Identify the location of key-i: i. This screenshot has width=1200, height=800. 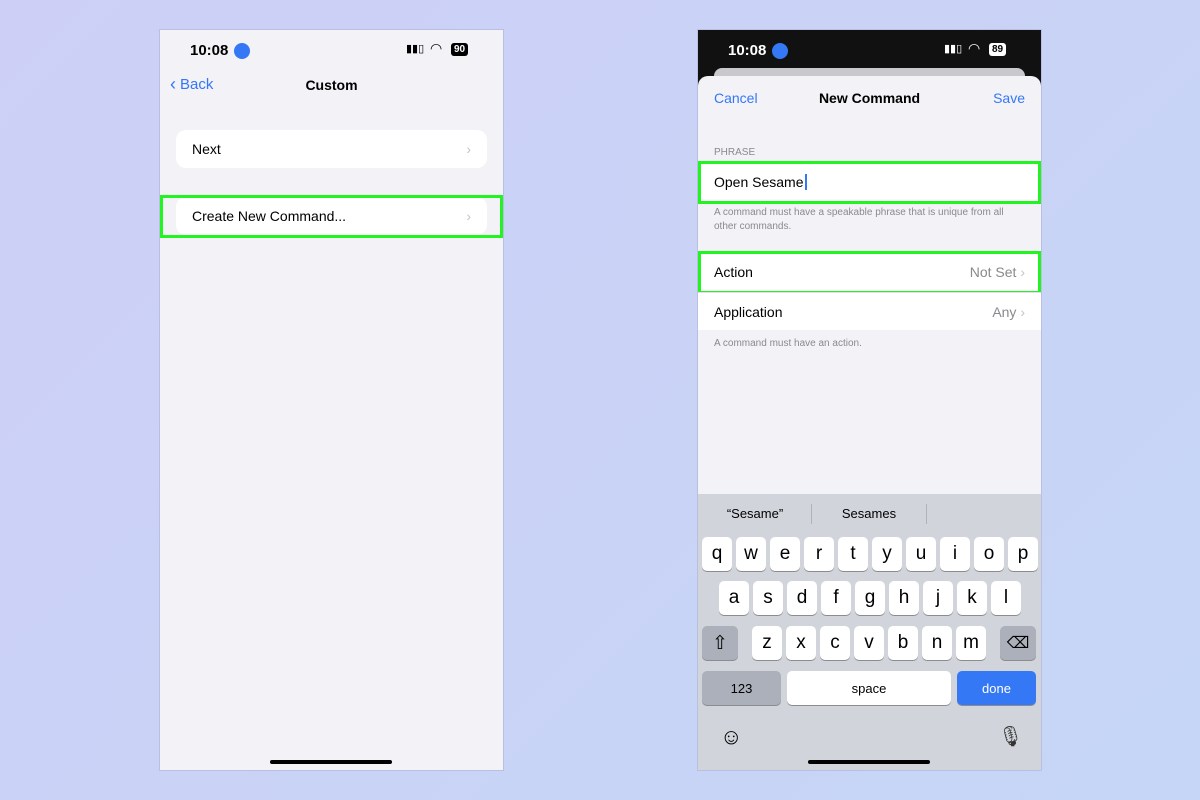
(955, 554).